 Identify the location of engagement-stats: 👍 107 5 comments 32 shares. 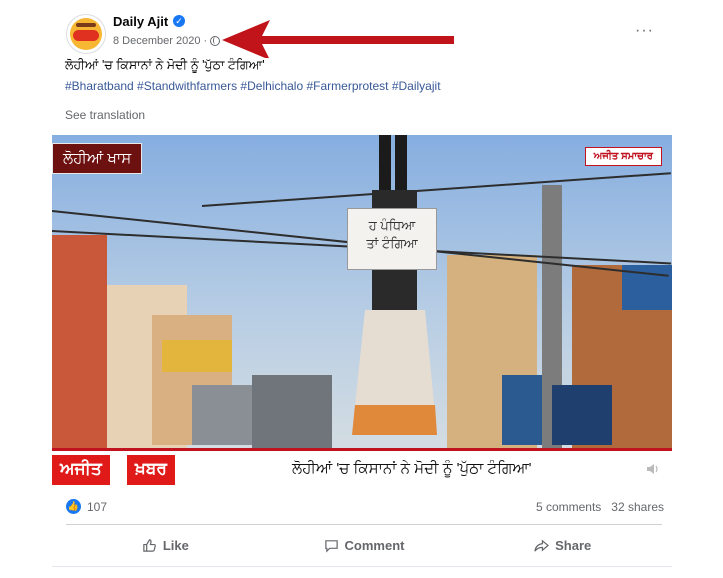
(365, 507).